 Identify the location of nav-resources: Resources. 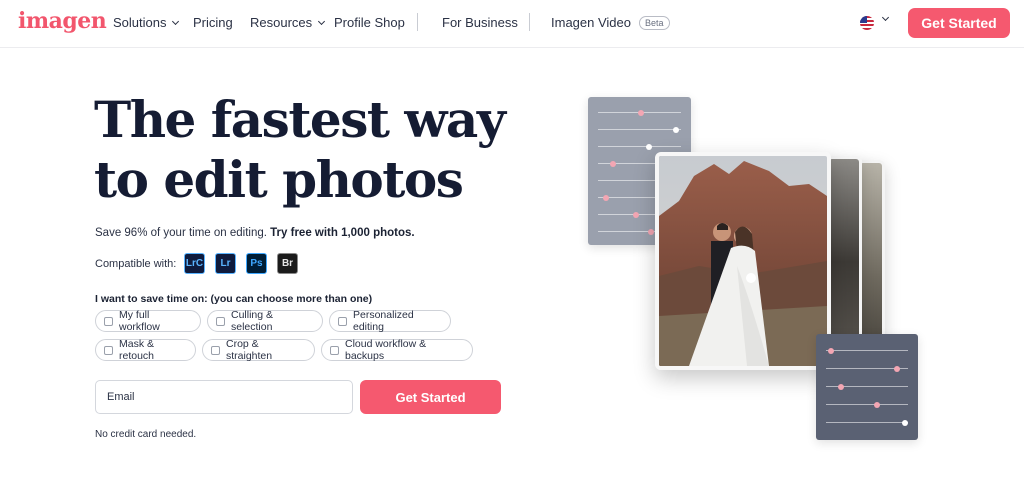
(288, 22).